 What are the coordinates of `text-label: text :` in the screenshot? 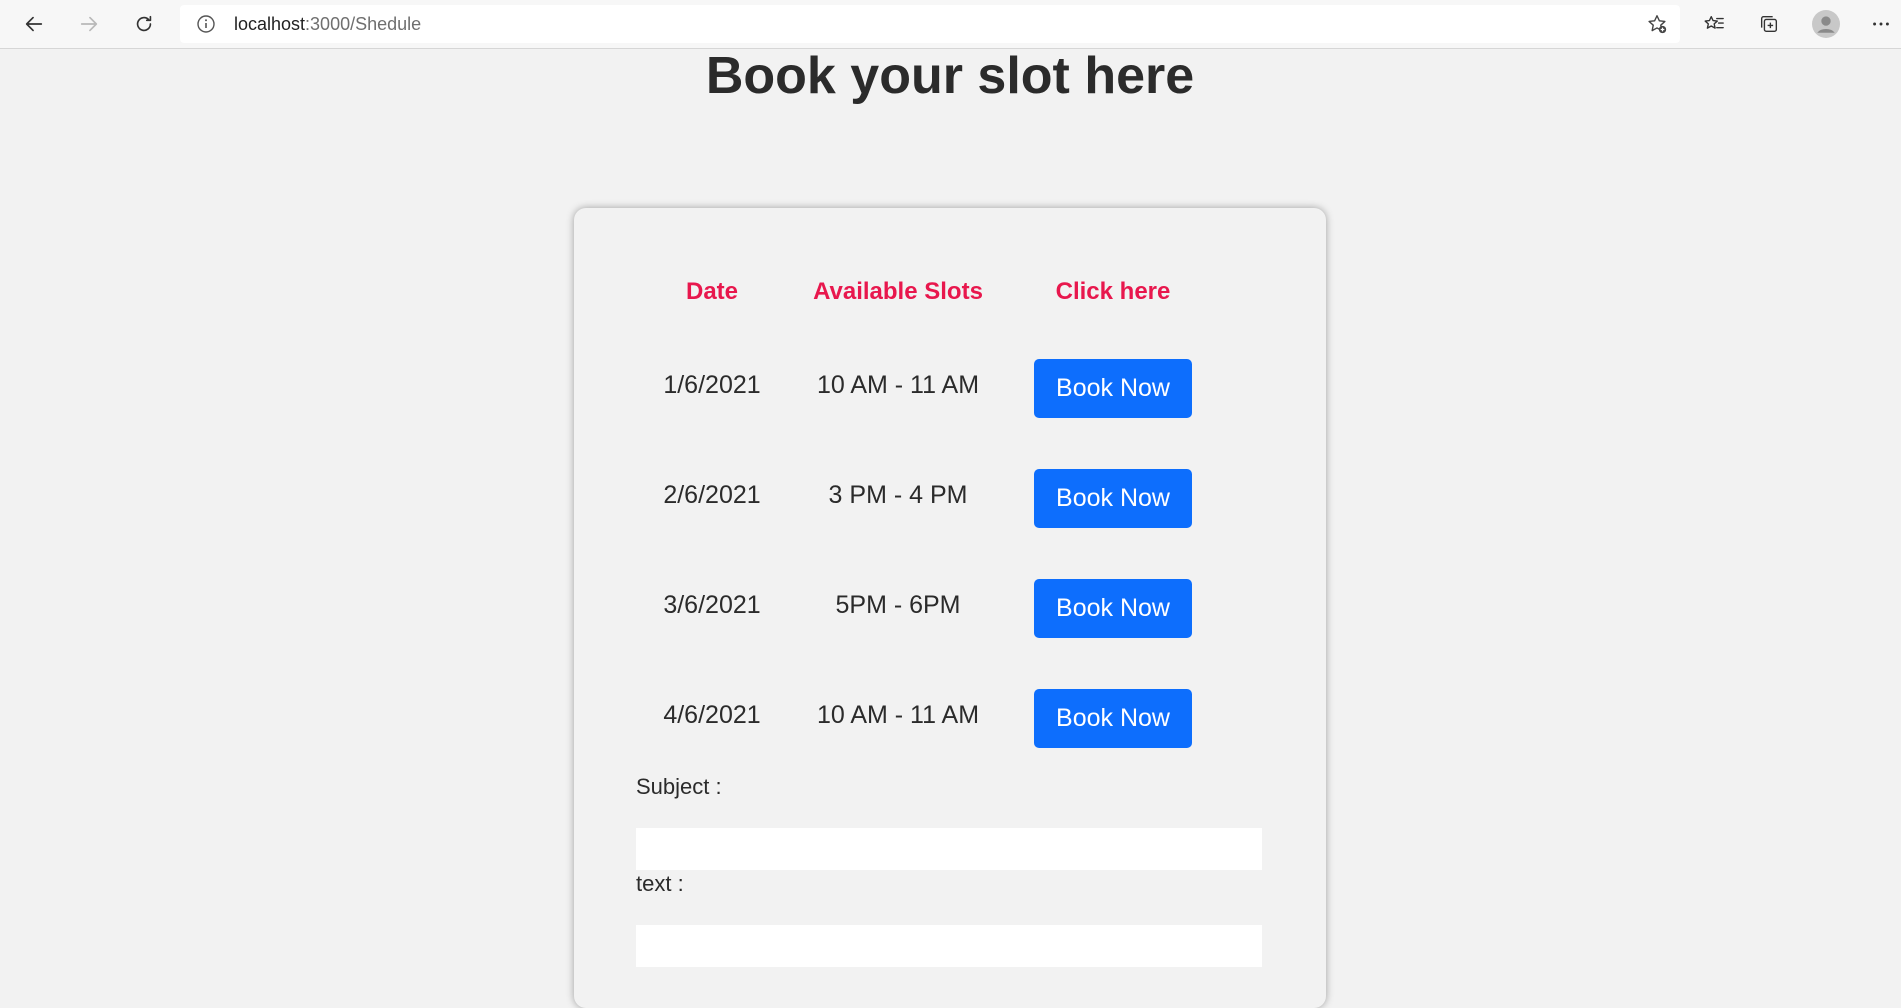 It's located at (660, 883).